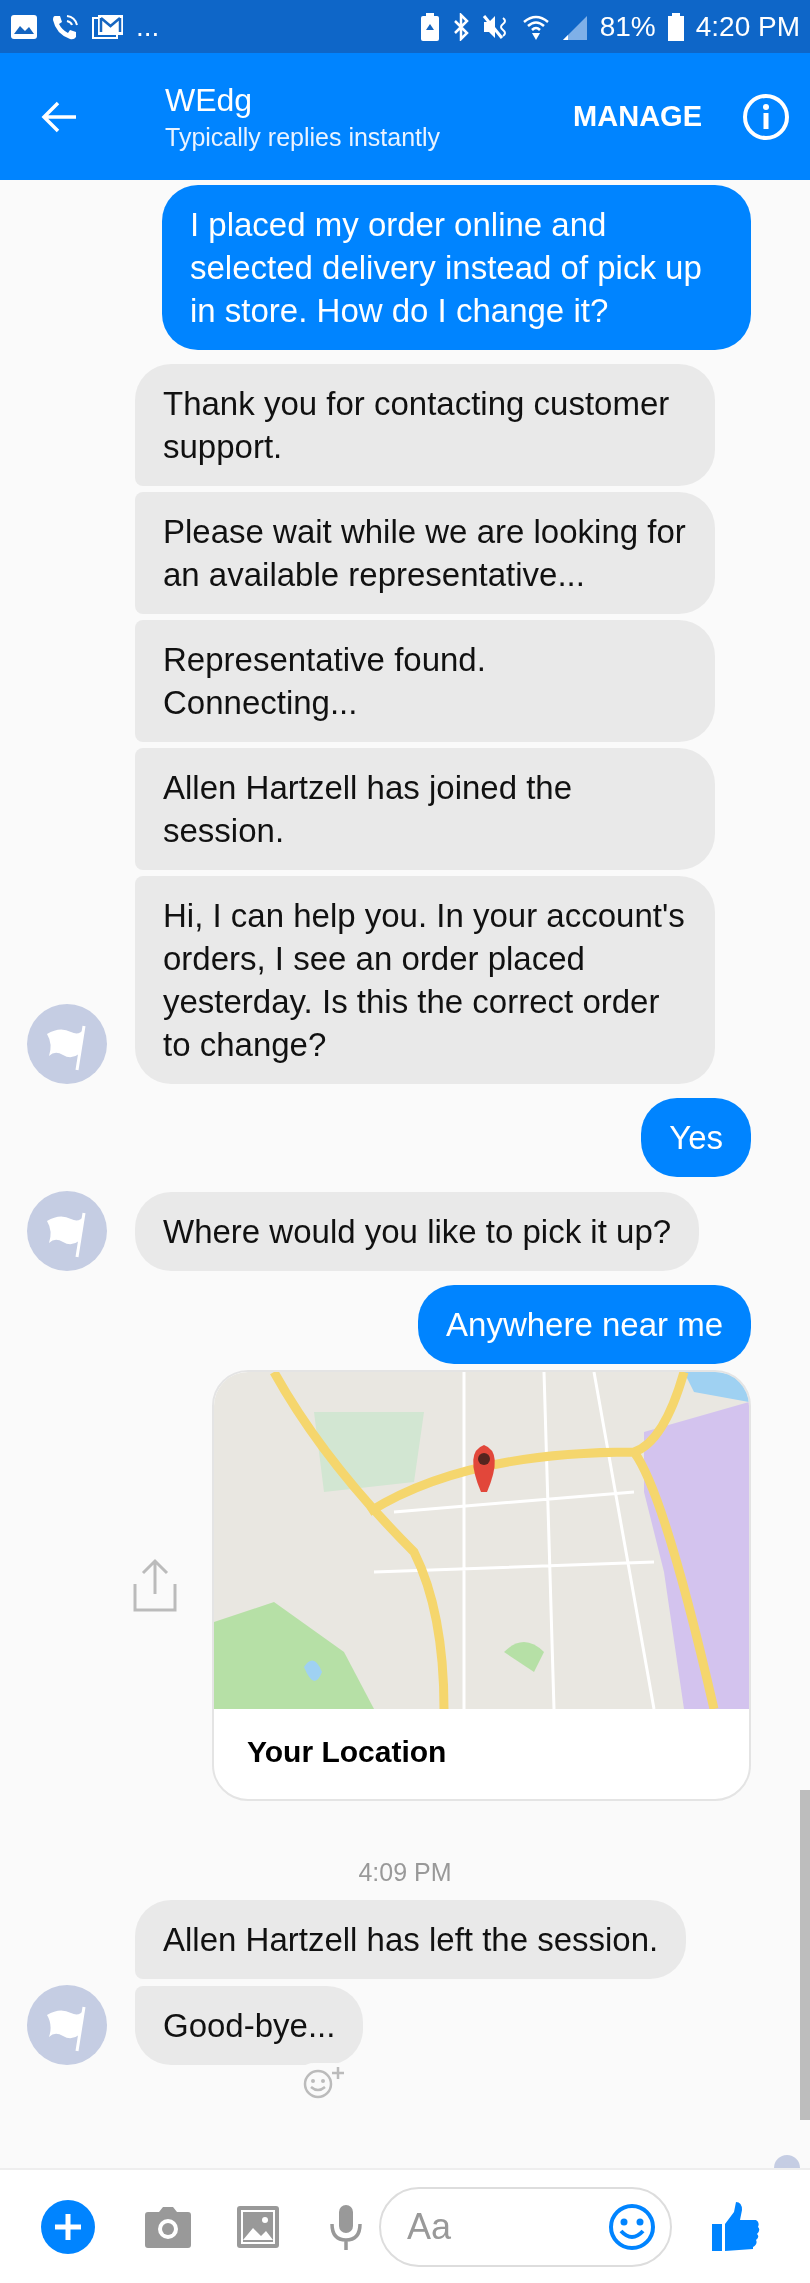 The width and height of the screenshot is (810, 2283). Describe the element at coordinates (805, 1955) in the screenshot. I see `scrollbar-thumb` at that location.